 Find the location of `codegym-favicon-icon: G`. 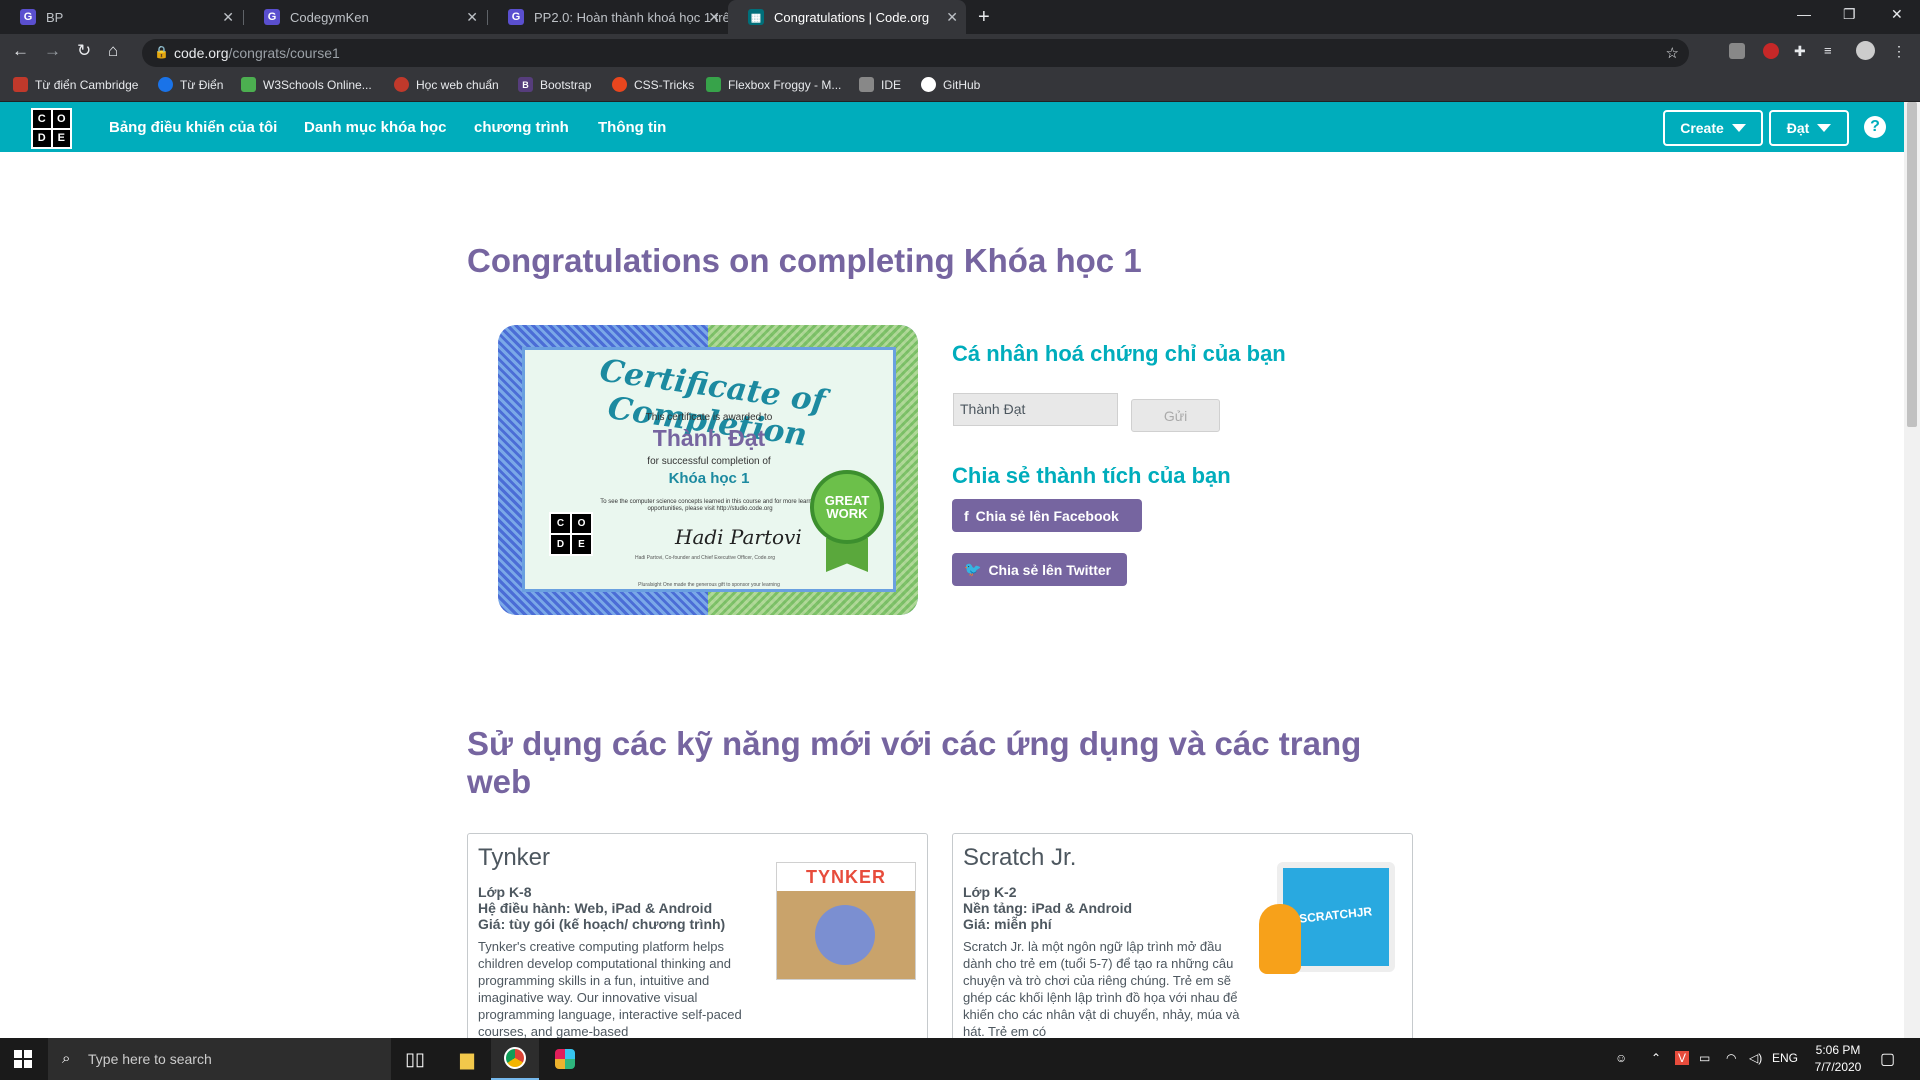

codegym-favicon-icon: G is located at coordinates (516, 17).